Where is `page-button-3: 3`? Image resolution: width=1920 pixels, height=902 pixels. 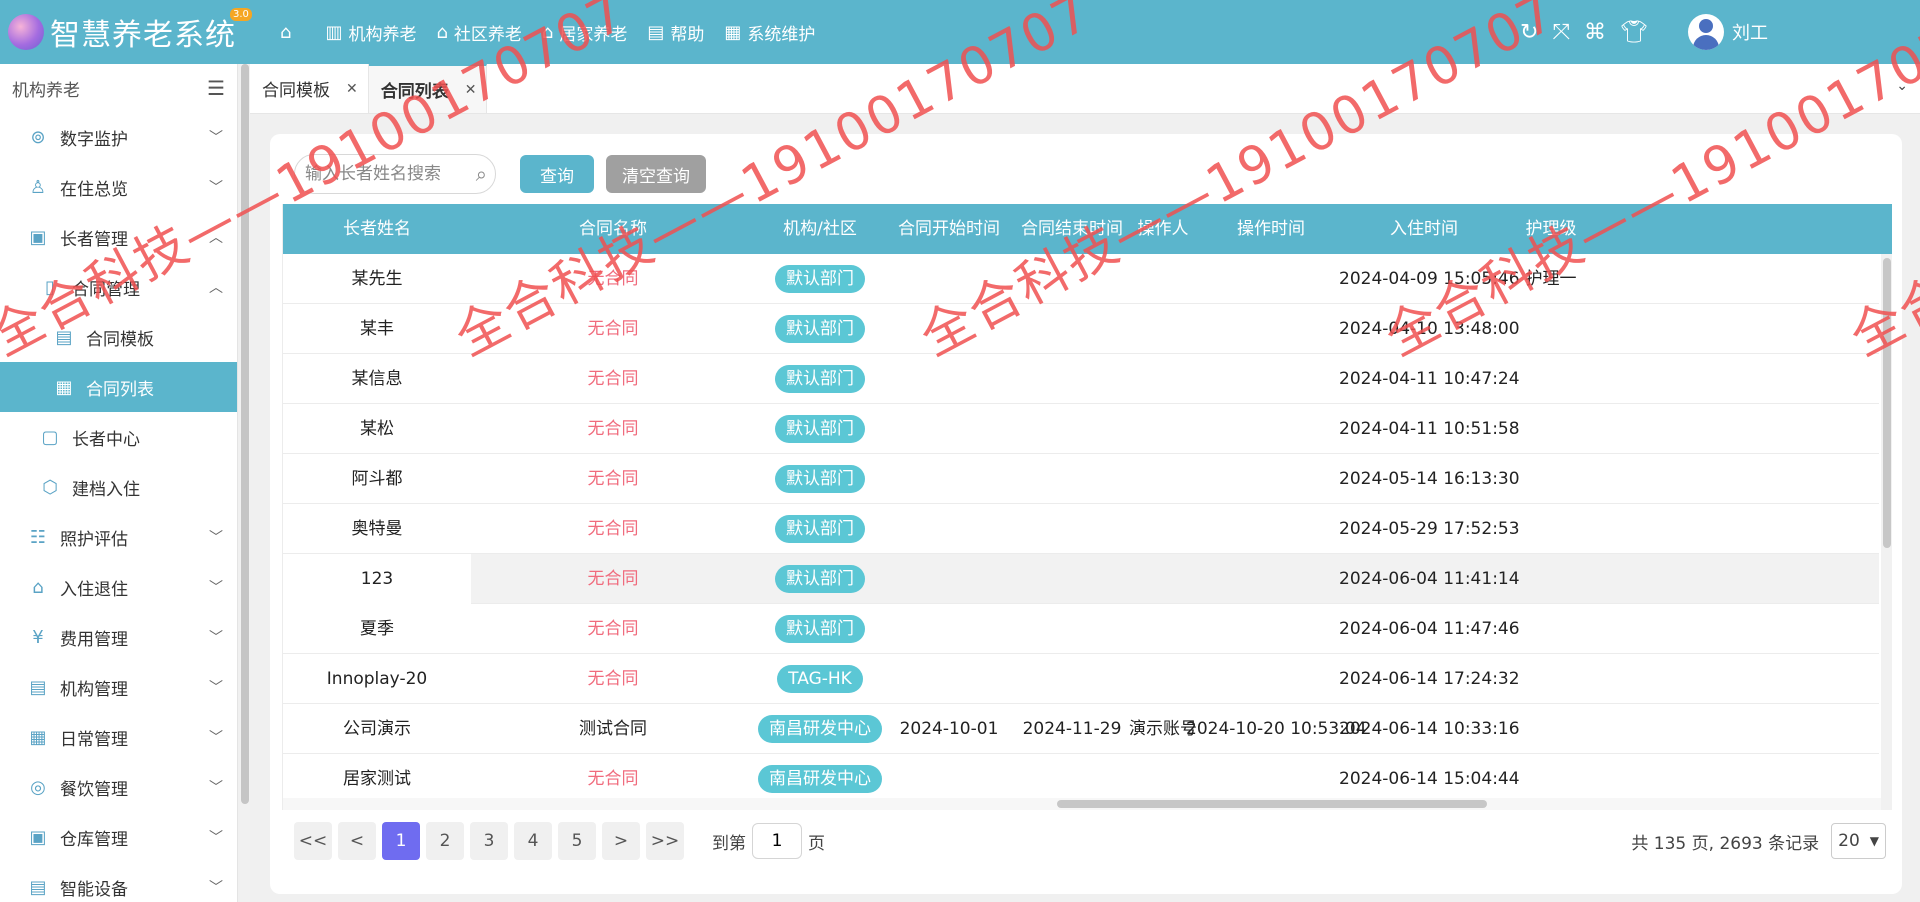 page-button-3: 3 is located at coordinates (489, 841).